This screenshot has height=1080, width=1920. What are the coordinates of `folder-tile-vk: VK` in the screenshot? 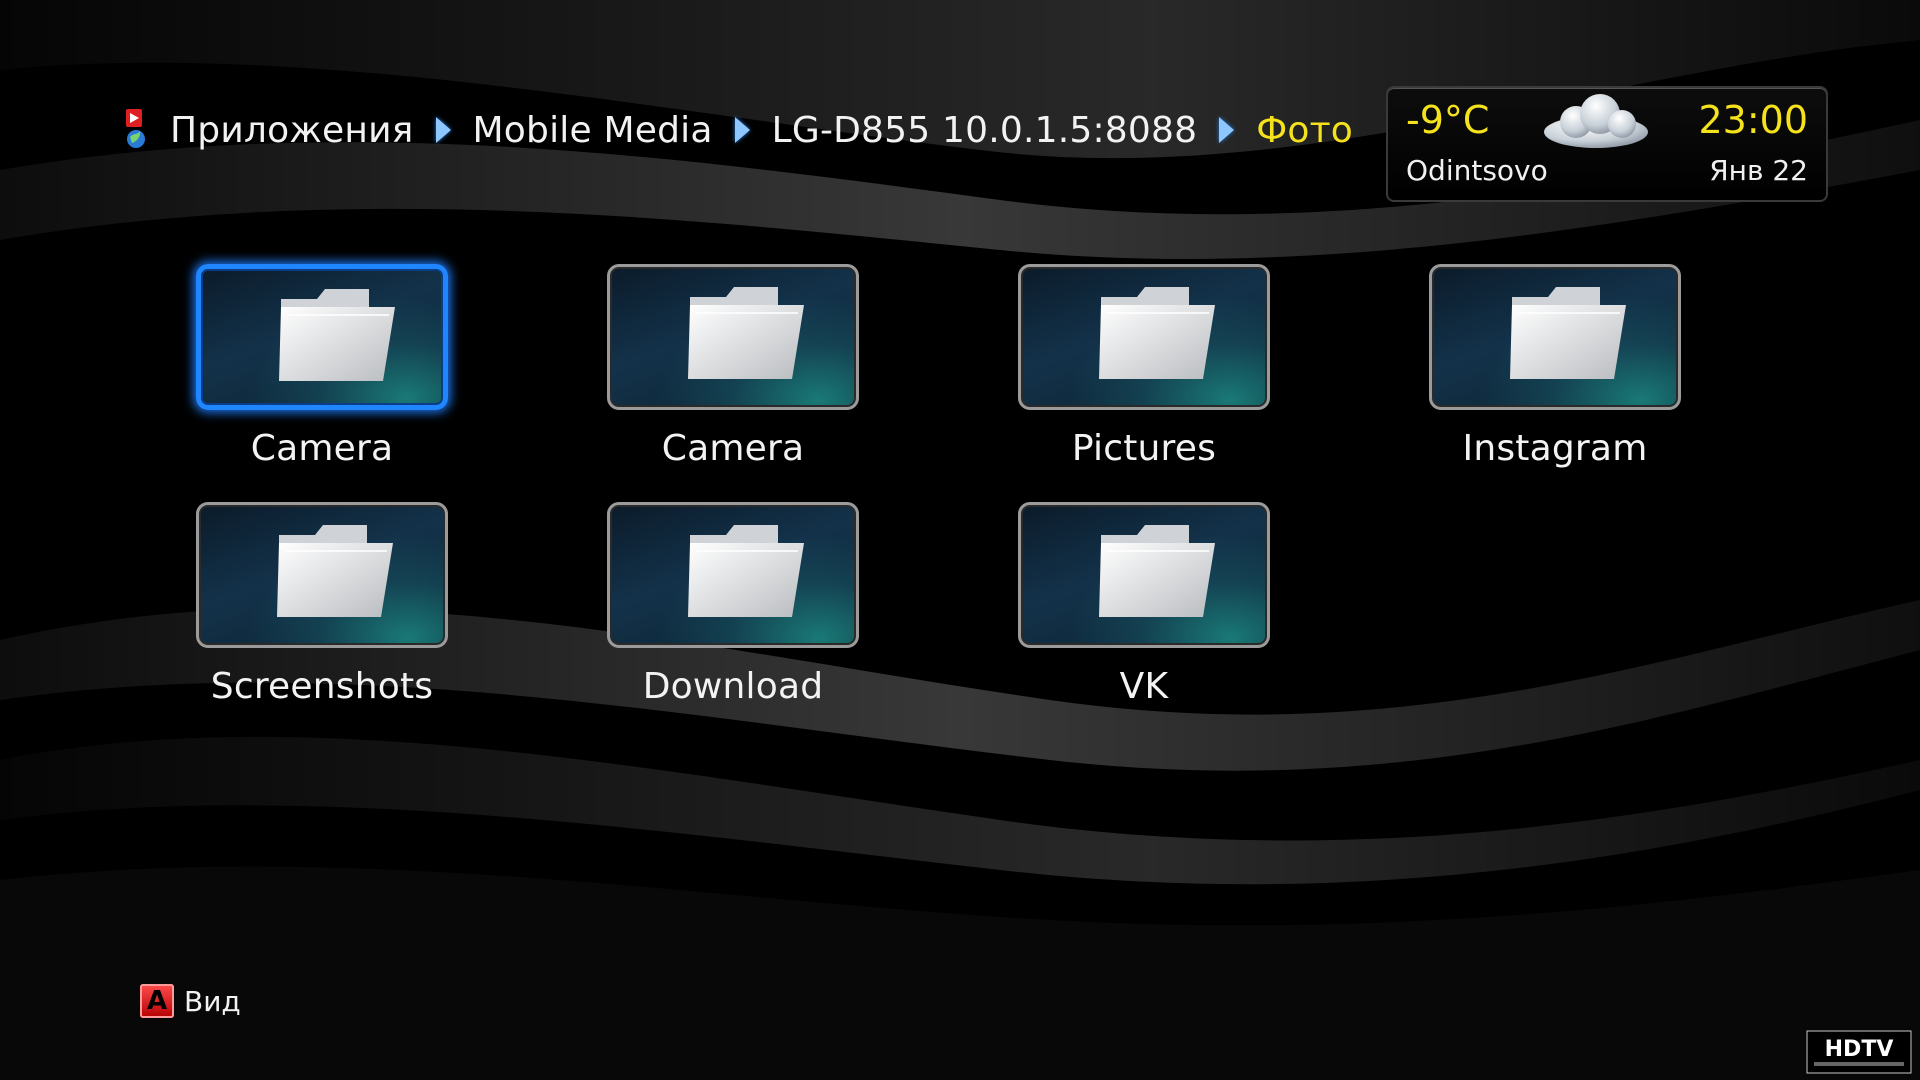 It's located at (1144, 604).